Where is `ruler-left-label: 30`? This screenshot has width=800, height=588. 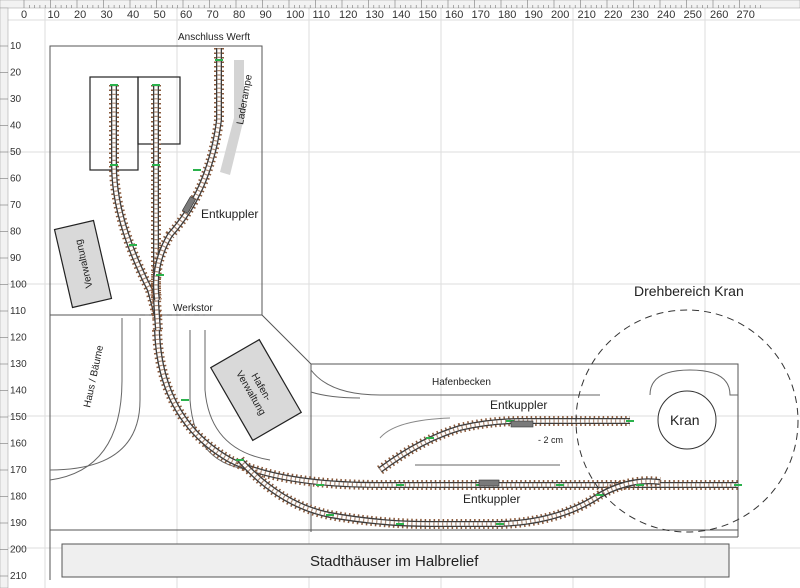
ruler-left-label: 30 is located at coordinates (16, 99).